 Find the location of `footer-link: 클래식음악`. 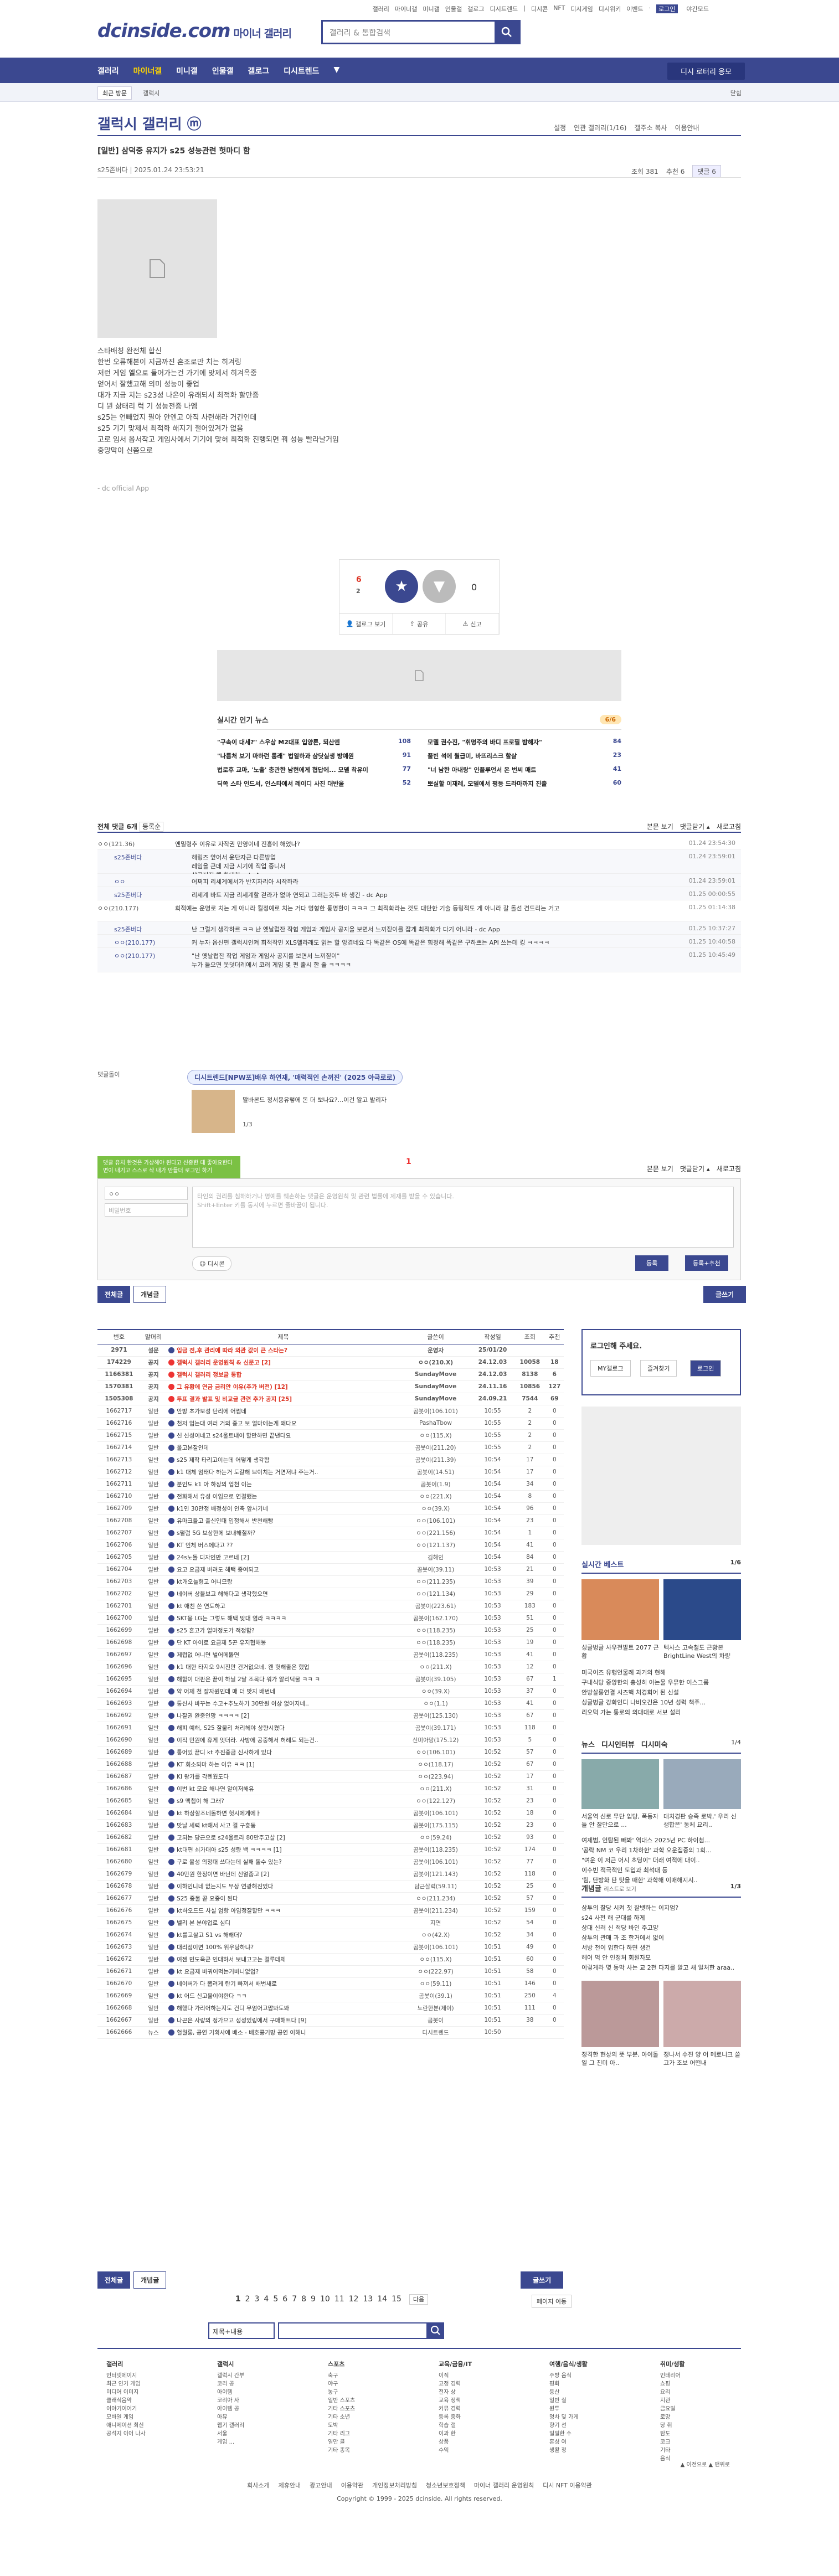

footer-link: 클래식음악 is located at coordinates (136, 2401).